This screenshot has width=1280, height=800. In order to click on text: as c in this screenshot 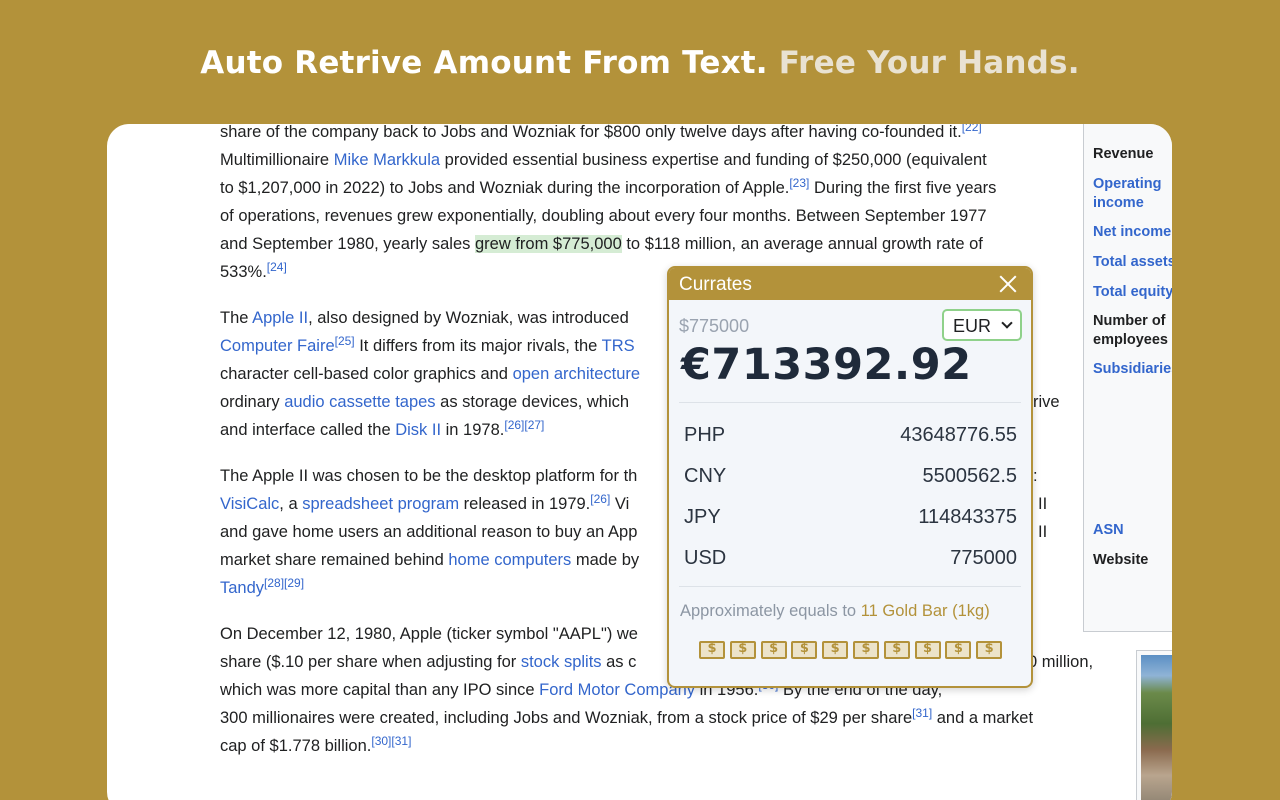, I will do `click(619, 662)`.